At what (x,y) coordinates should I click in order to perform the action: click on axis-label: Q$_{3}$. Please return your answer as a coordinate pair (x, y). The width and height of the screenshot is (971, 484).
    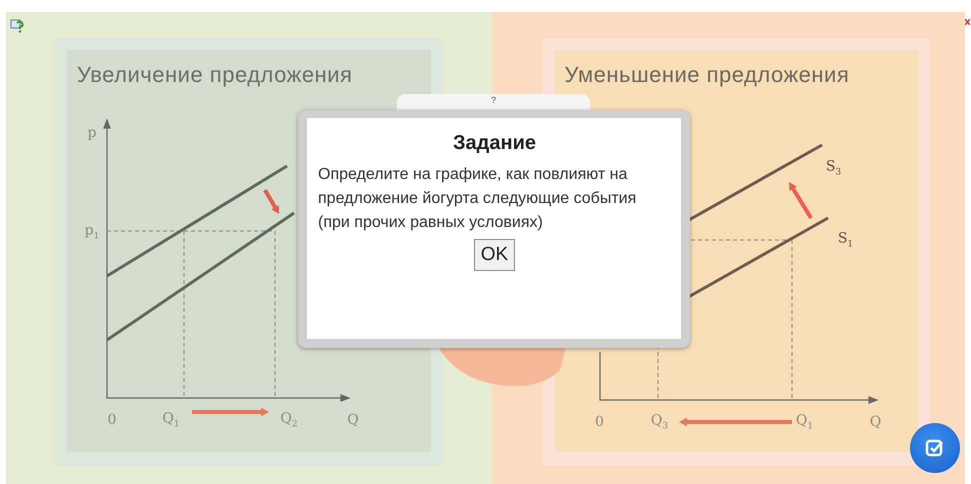
    Looking at the image, I should click on (659, 422).